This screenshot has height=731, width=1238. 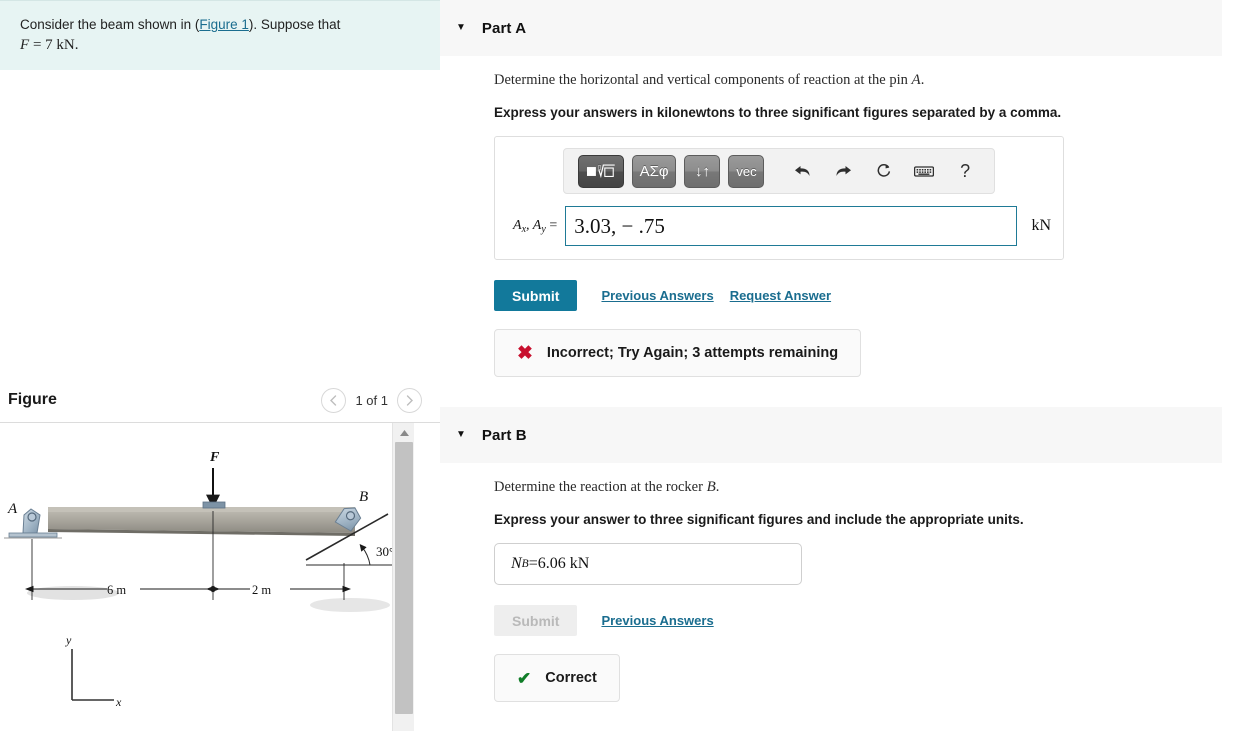 I want to click on greek-symbols-button: ΑΣφ, so click(x=654, y=171).